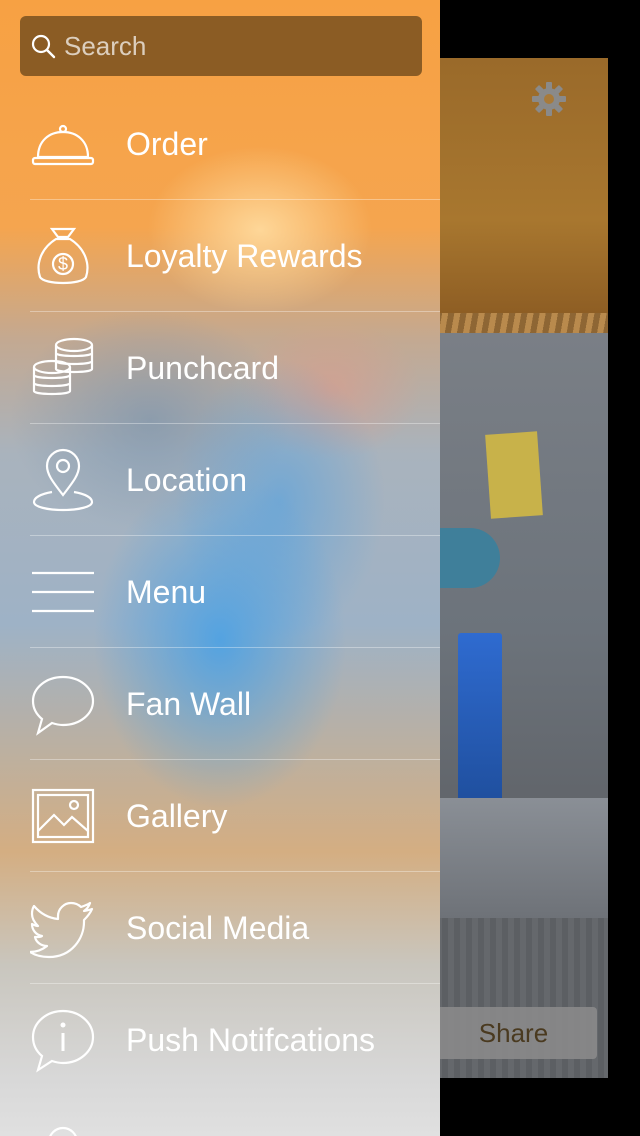 The image size is (640, 1136). What do you see at coordinates (514, 475) in the screenshot?
I see `background-note` at bounding box center [514, 475].